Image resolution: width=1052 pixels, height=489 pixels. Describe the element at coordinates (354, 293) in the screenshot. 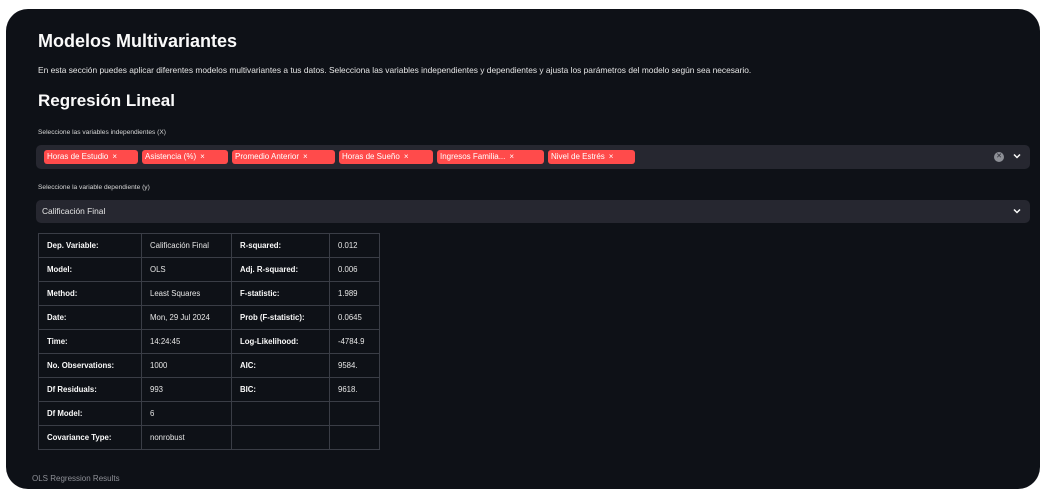

I see `table-value: 1.989` at that location.